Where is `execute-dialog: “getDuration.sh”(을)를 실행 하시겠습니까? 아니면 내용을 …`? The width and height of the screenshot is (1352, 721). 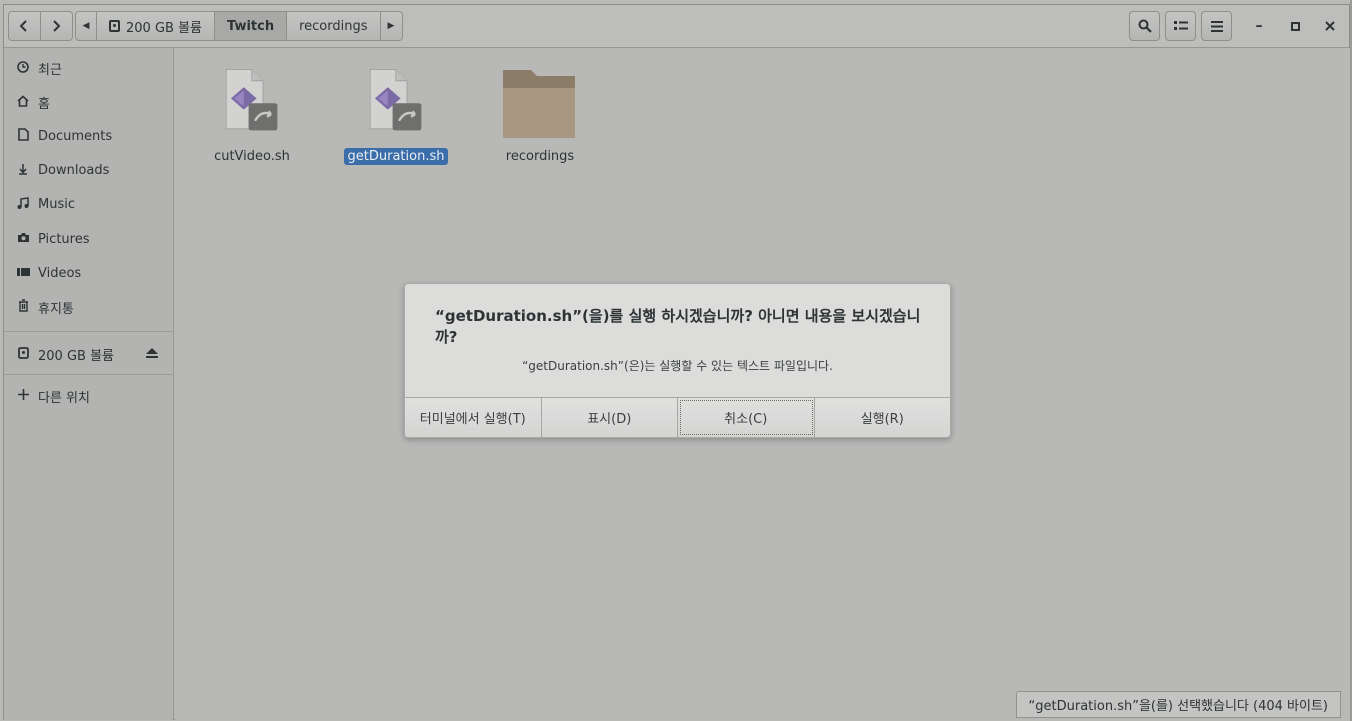 execute-dialog: “getDuration.sh”(을)를 실행 하시겠습니까? 아니면 내용을 … is located at coordinates (677, 360).